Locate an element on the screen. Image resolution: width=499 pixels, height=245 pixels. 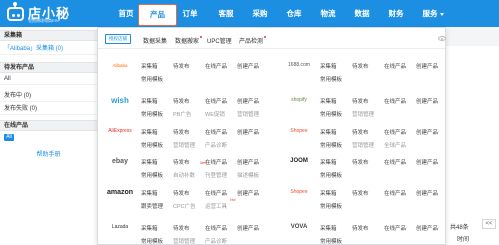
left-menu-item: 刊登管理 is located at coordinates (216, 175).